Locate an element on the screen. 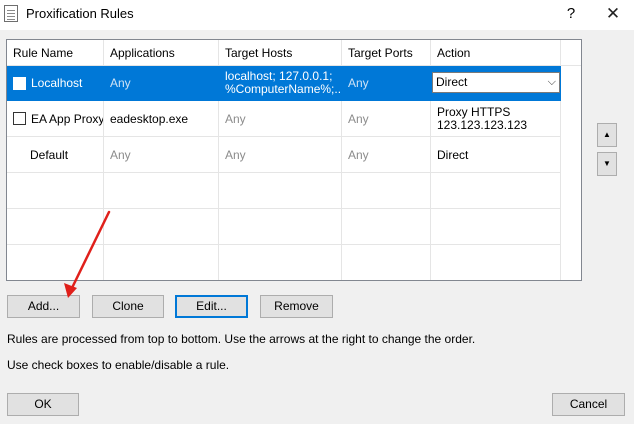 Image resolution: width=634 pixels, height=424 pixels. window-title: Proxification Rules is located at coordinates (80, 13).